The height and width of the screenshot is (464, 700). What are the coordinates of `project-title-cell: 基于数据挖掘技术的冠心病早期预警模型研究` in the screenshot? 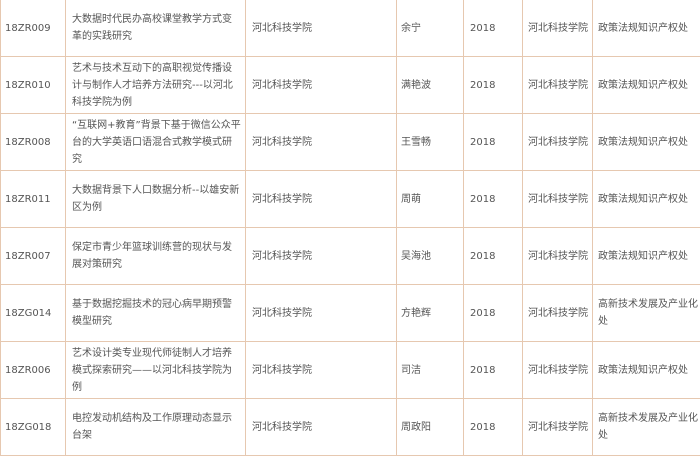 It's located at (155, 313).